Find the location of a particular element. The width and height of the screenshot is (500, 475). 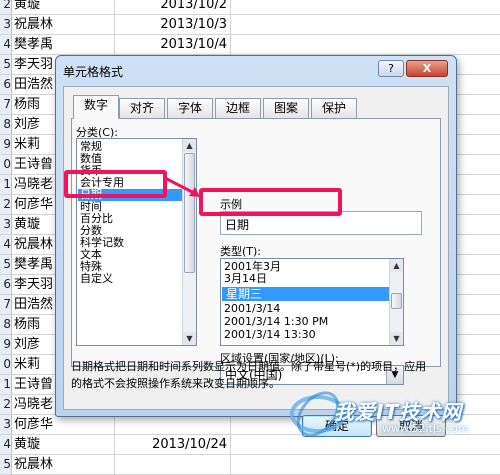

date-cell: 2013/10/24 is located at coordinates (172, 444).